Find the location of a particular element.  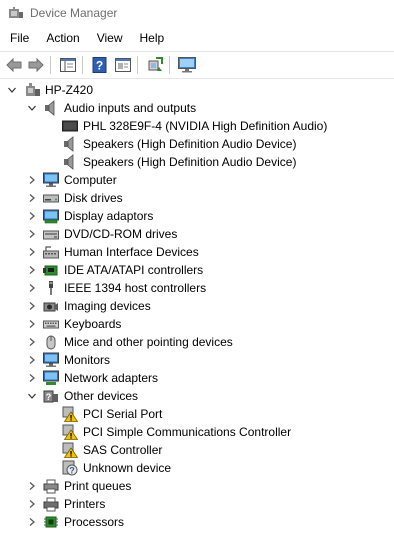

tree-node-label: Display adaptors is located at coordinates (109, 216).